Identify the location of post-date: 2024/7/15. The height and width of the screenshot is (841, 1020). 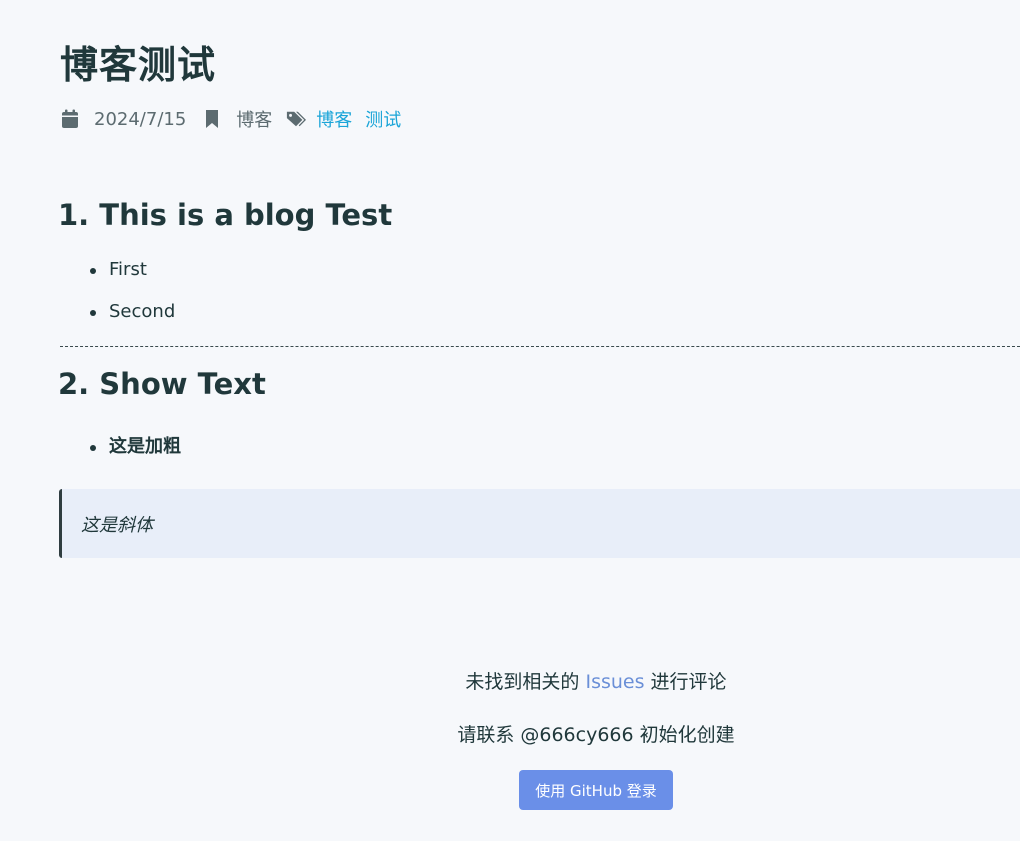
(140, 119).